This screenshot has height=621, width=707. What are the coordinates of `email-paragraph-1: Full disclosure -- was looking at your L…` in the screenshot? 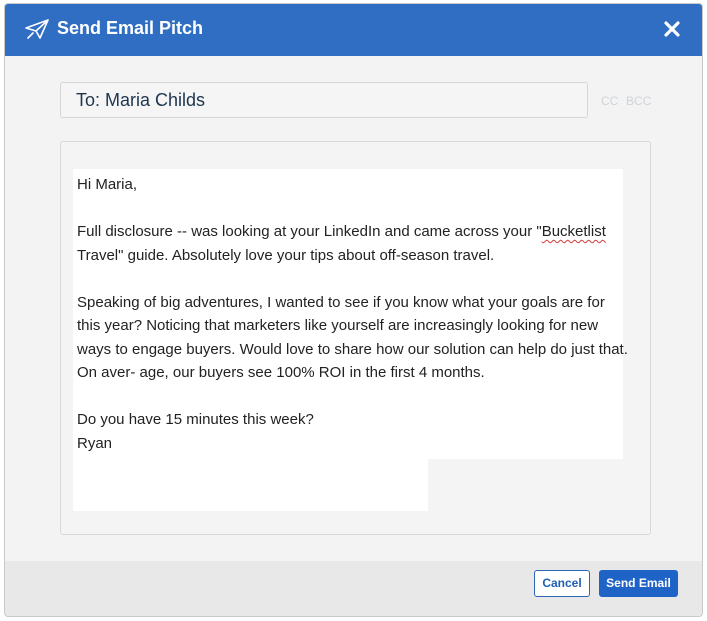 It's located at (353, 243).